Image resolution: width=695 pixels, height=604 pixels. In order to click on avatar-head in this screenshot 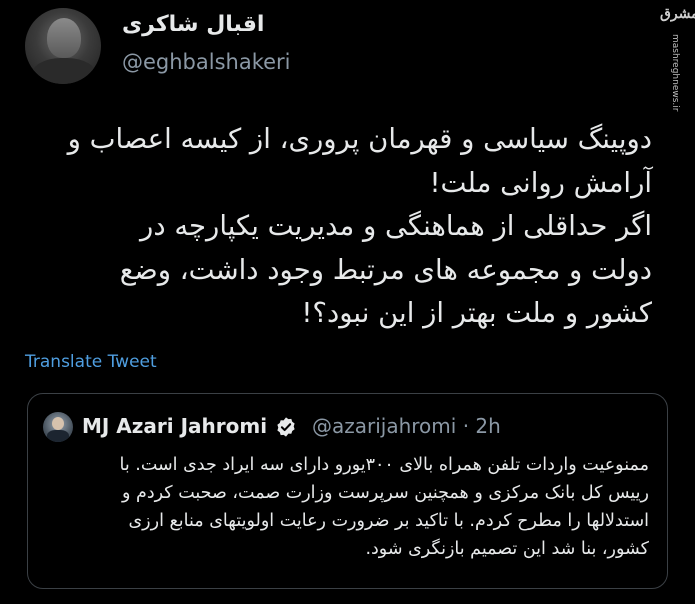, I will do `click(64, 38)`.